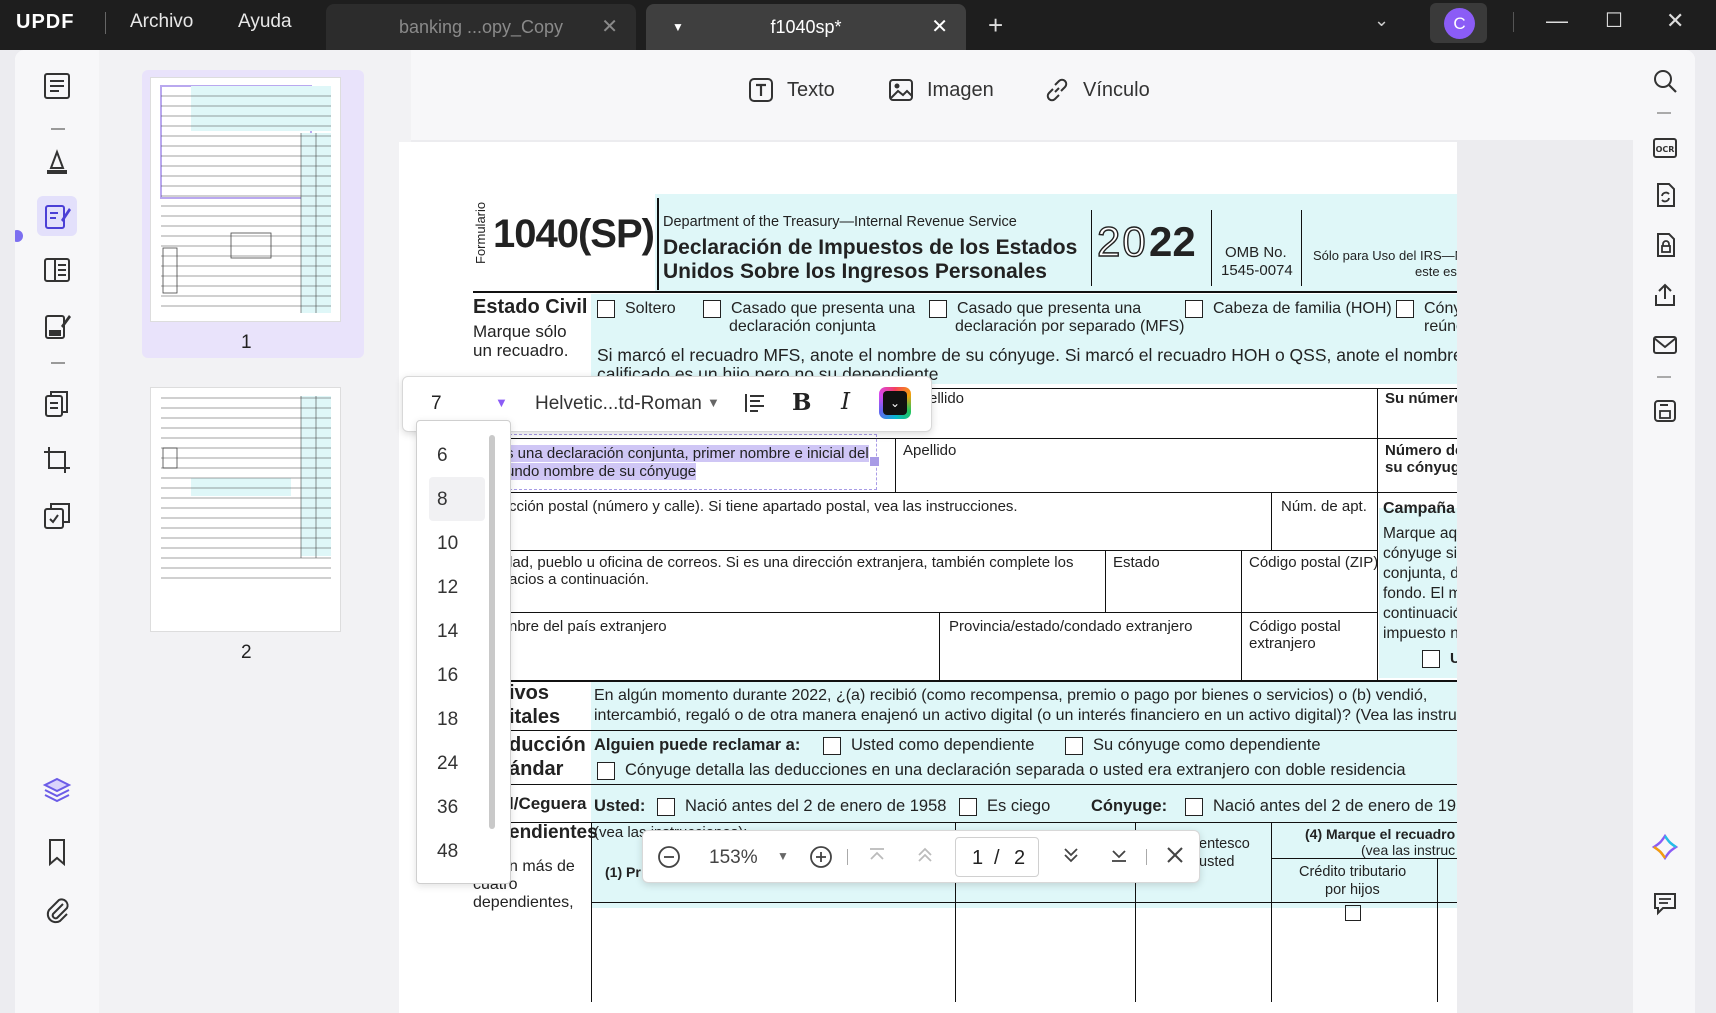  Describe the element at coordinates (481, 27) in the screenshot. I see `tab-banking: banking ...opy_Copy ✕` at that location.